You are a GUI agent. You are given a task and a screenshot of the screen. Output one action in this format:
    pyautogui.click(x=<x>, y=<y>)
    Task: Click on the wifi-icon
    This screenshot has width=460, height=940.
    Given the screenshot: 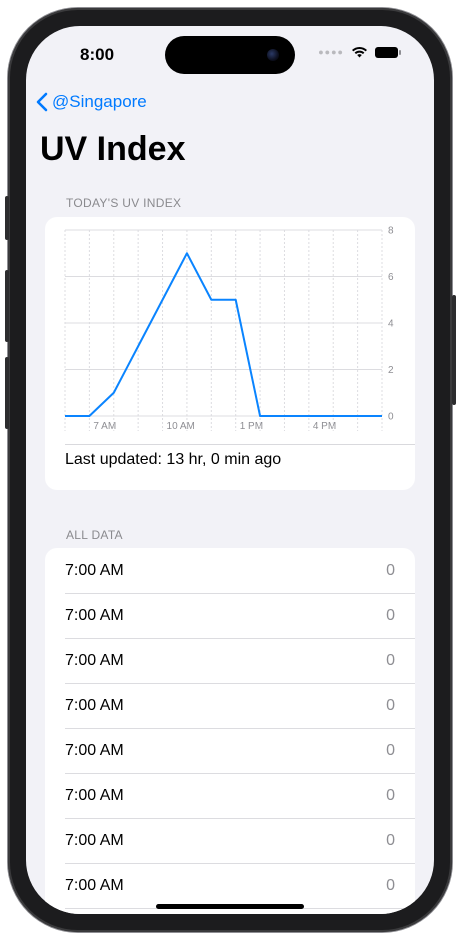 What is the action you would take?
    pyautogui.click(x=359, y=52)
    